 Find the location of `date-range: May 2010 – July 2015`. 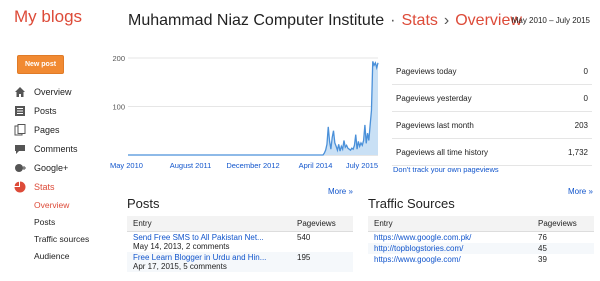

date-range: May 2010 – July 2015 is located at coordinates (550, 20).